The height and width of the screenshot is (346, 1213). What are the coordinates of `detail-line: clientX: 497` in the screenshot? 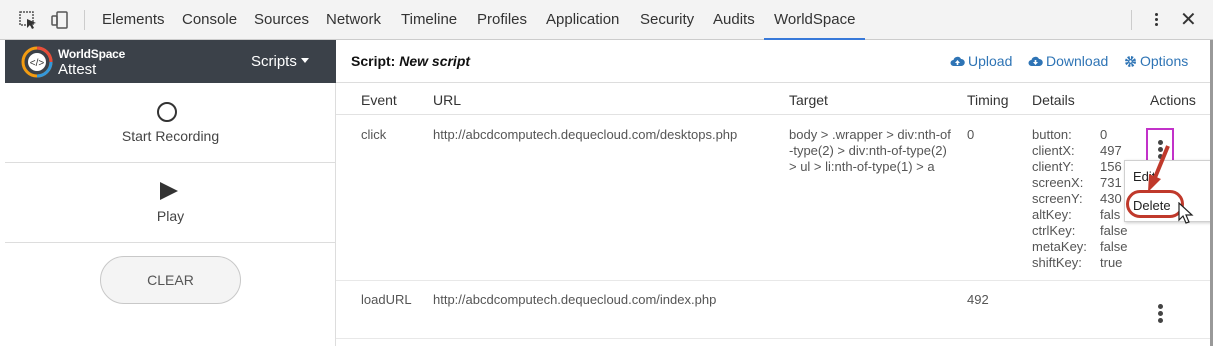 It's located at (1082, 151).